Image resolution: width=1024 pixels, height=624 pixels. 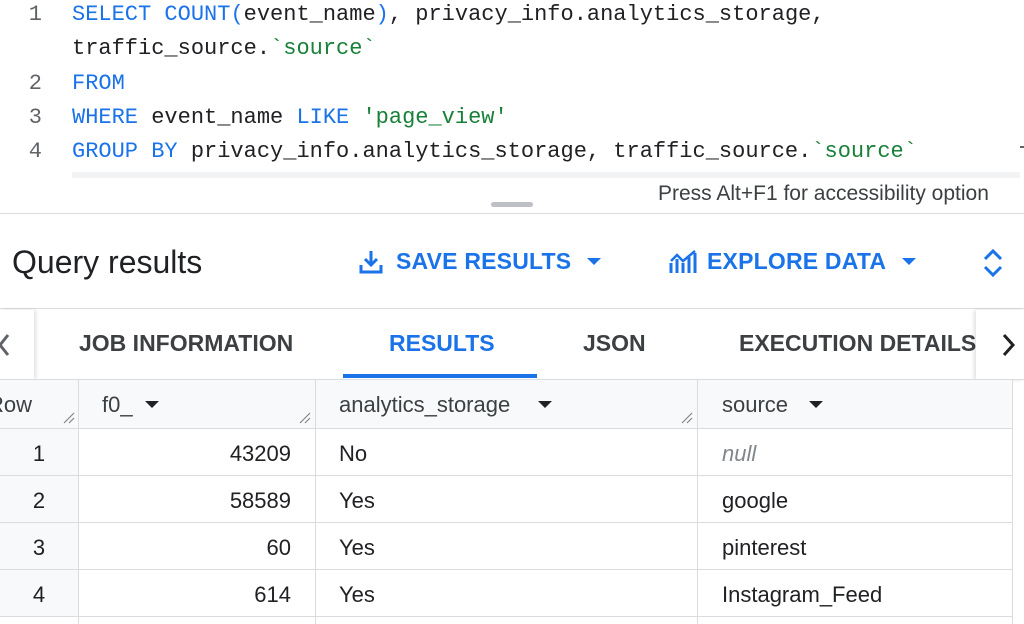 I want to click on chart-icon, so click(x=683, y=262).